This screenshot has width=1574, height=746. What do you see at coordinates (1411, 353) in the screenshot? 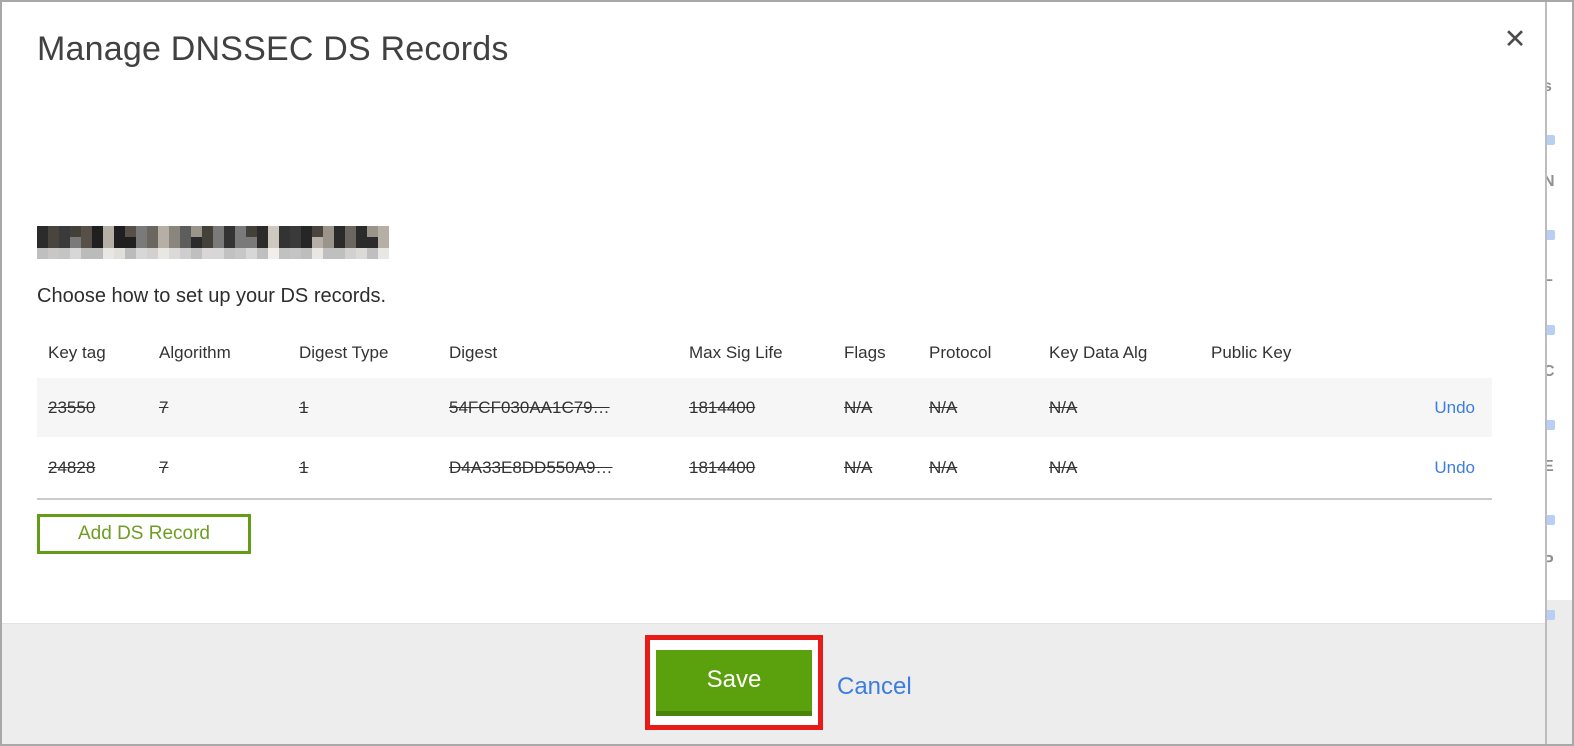
I see `col-header-actions` at bounding box center [1411, 353].